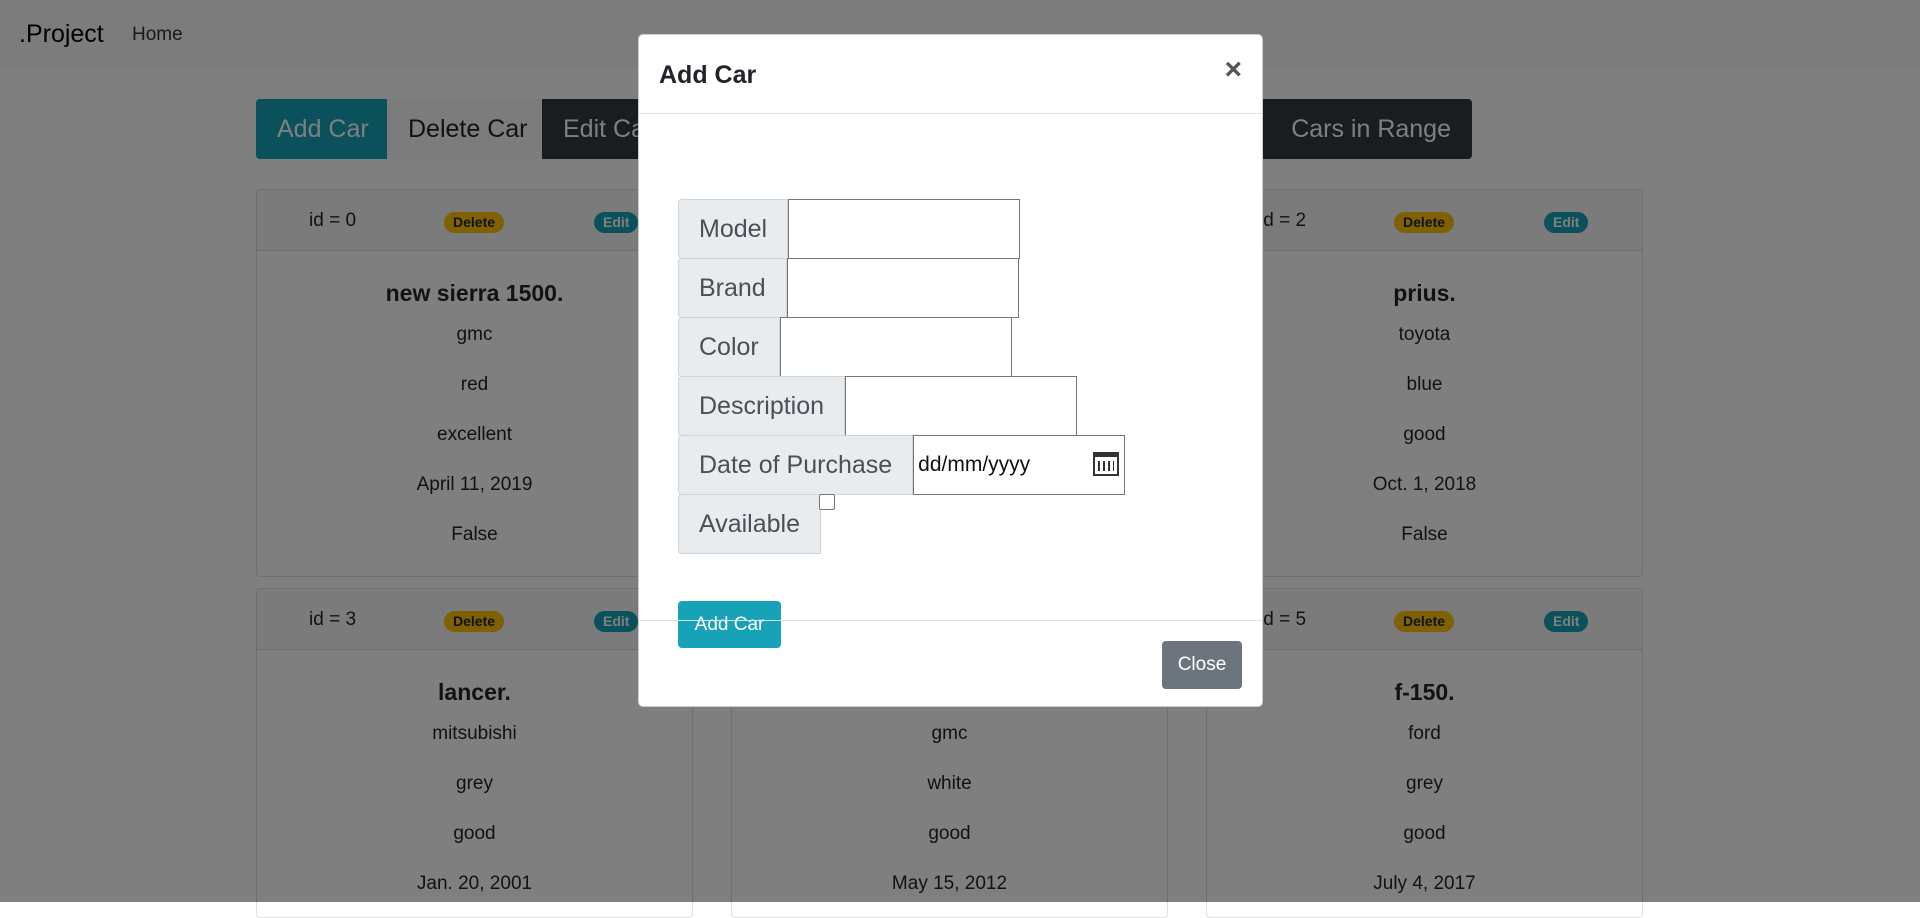 This screenshot has height=918, width=1920. I want to click on brand-input, so click(902, 288).